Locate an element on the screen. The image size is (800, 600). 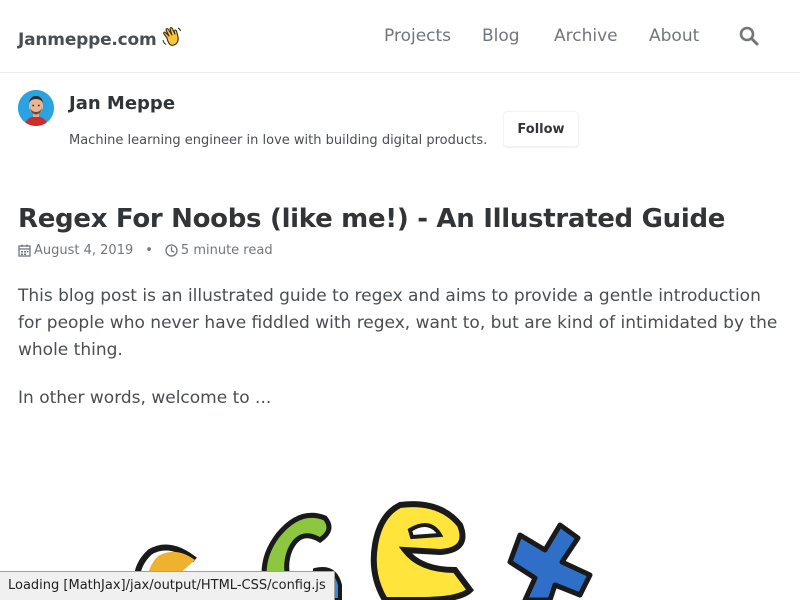
avatar is located at coordinates (36, 108).